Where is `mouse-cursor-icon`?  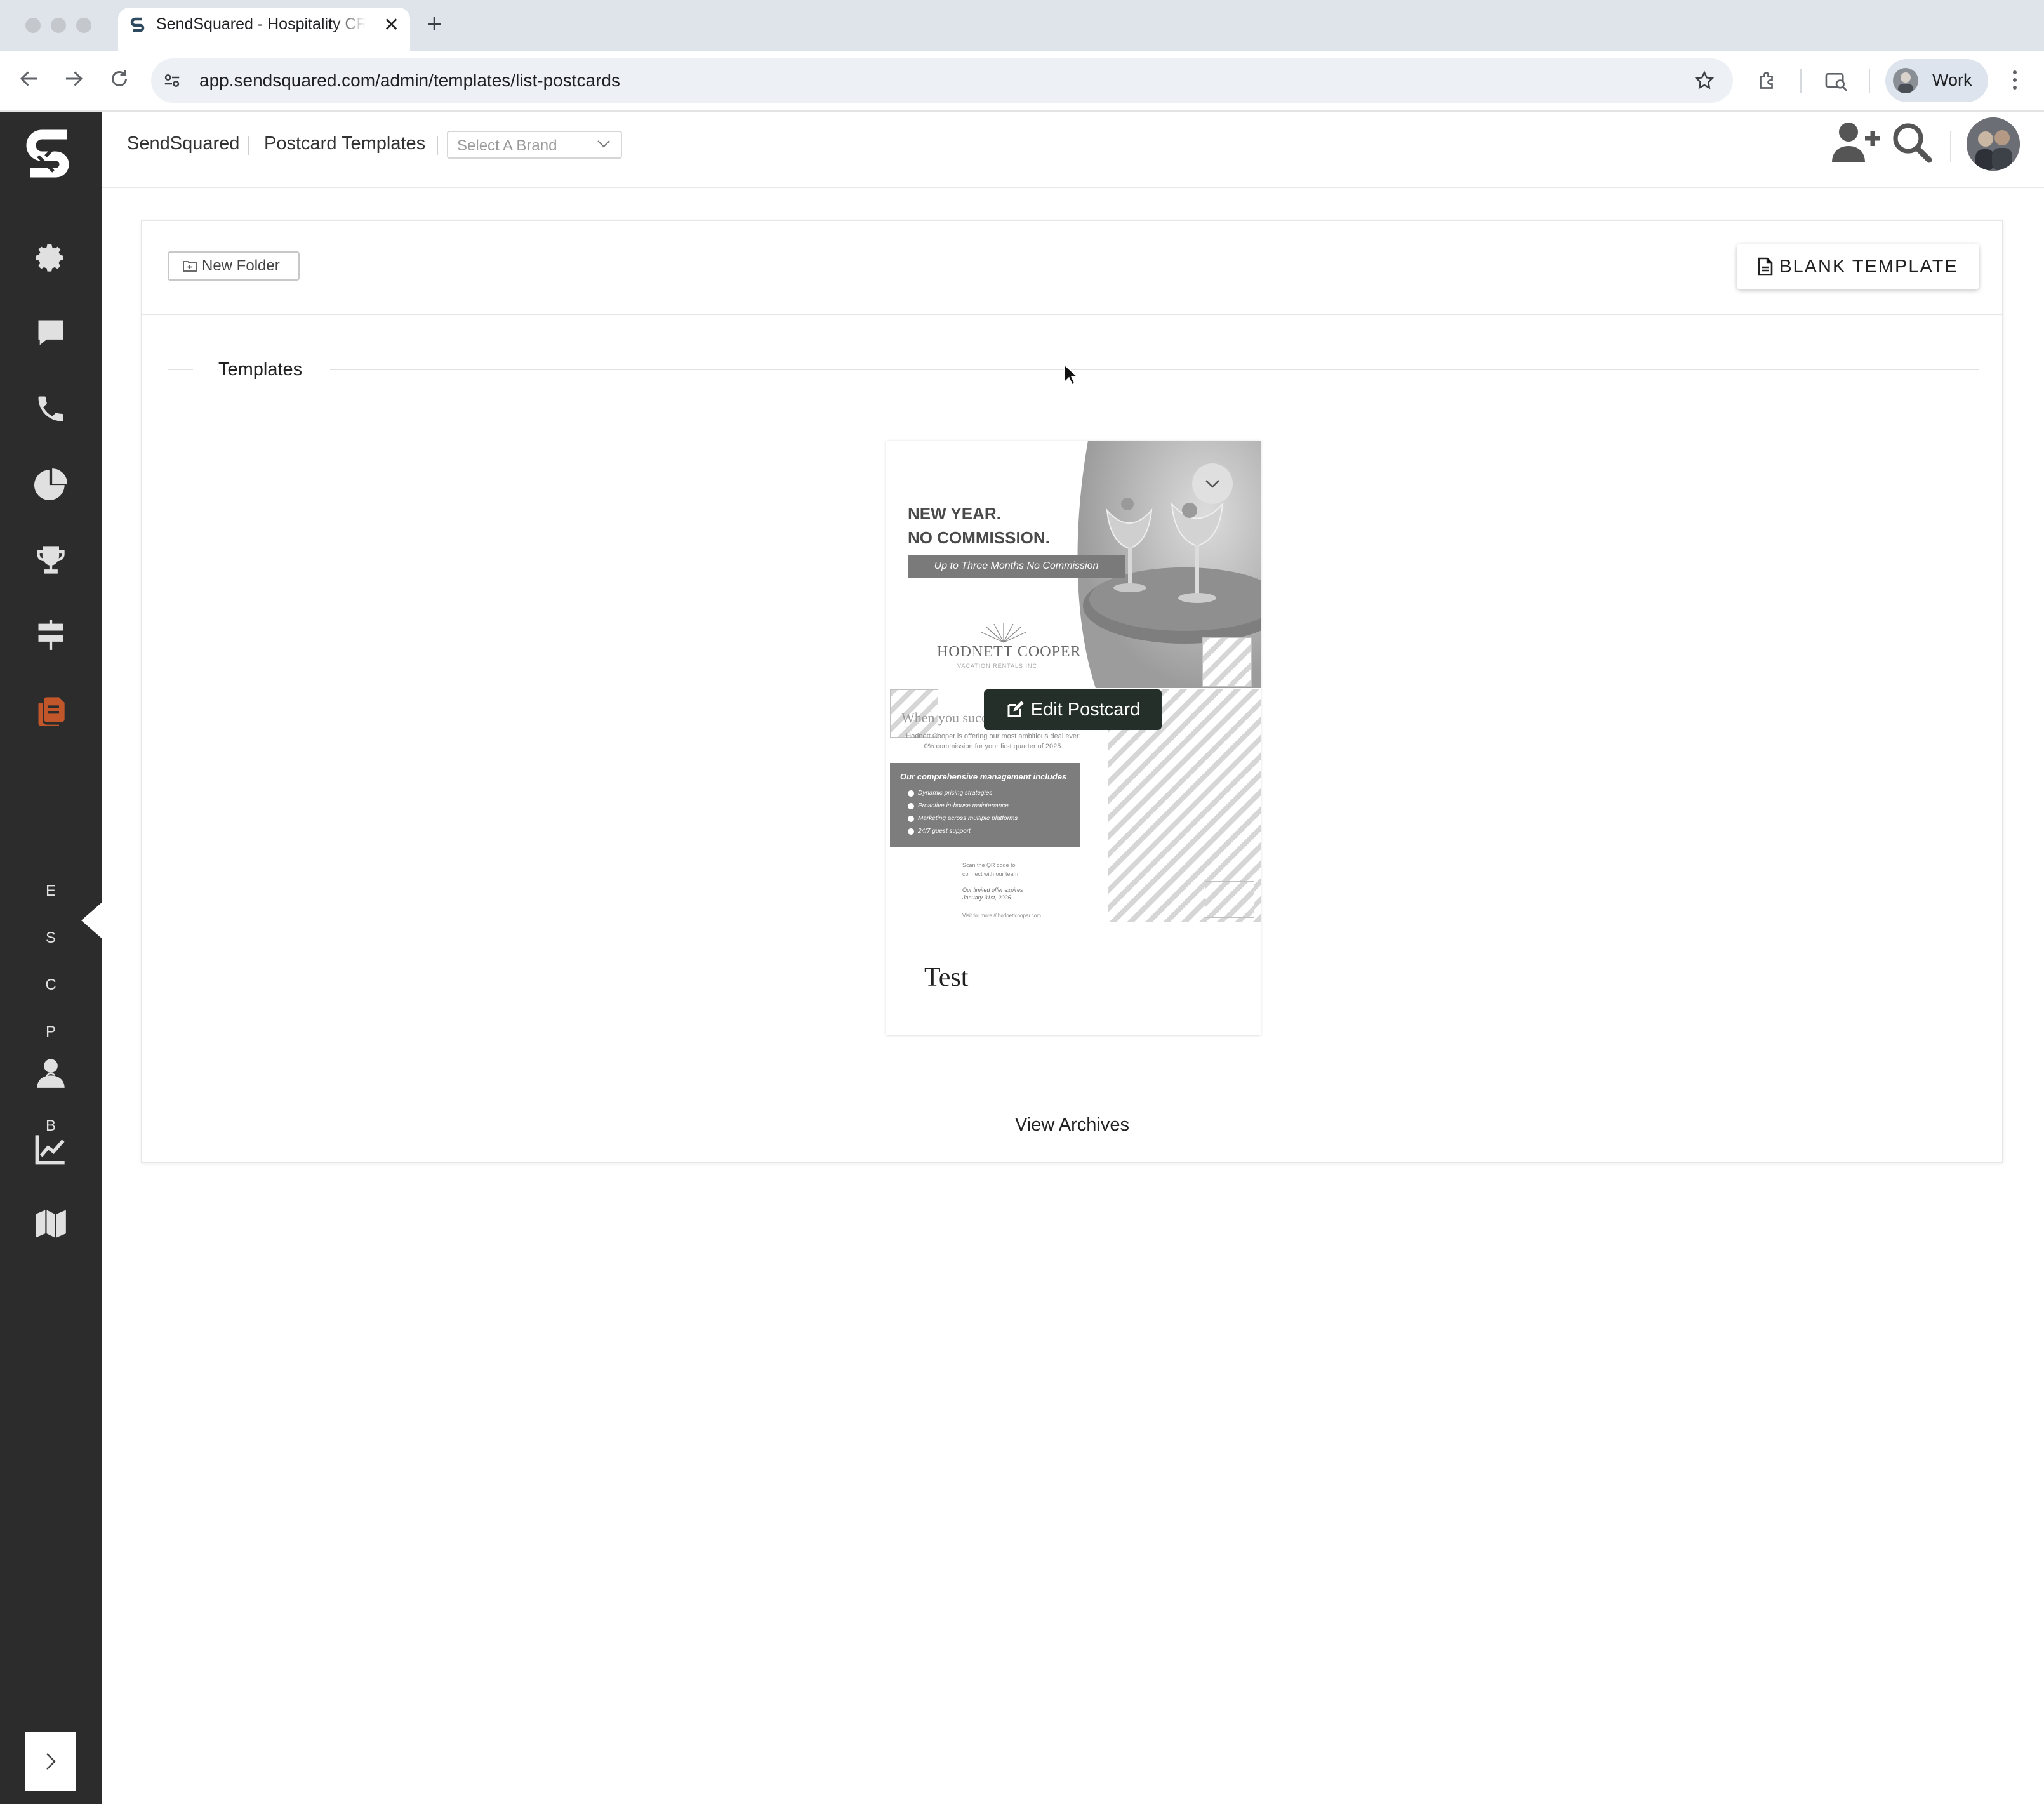 mouse-cursor-icon is located at coordinates (1071, 375).